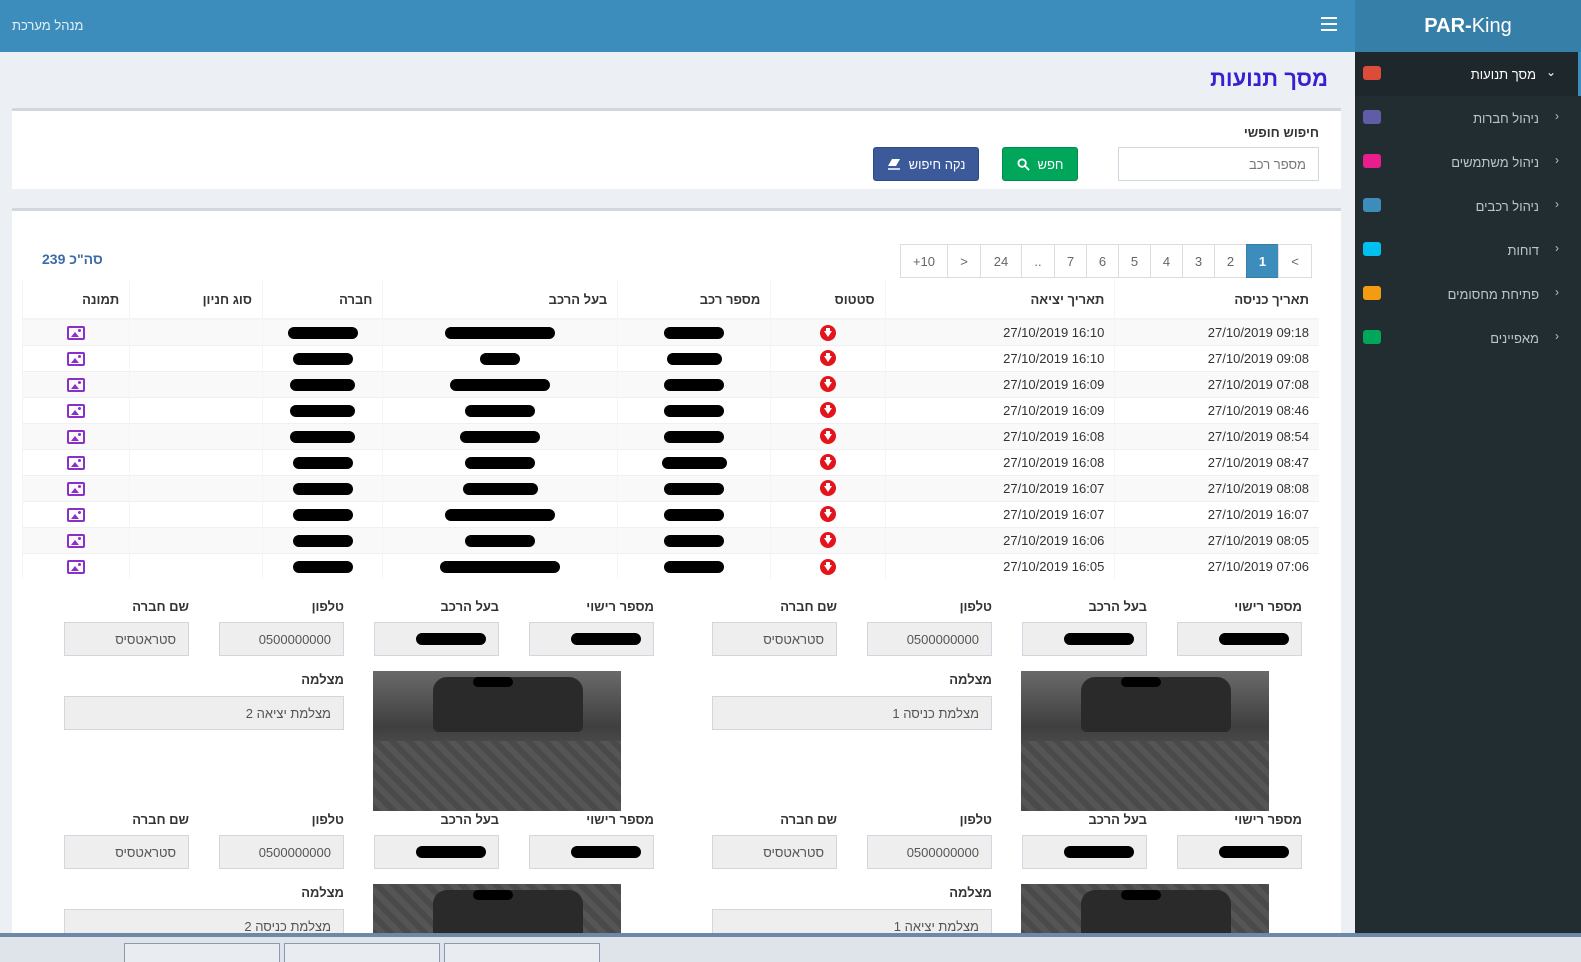  Describe the element at coordinates (999, 565) in the screenshot. I see `exit-date: 27/10/2019 16:05` at that location.